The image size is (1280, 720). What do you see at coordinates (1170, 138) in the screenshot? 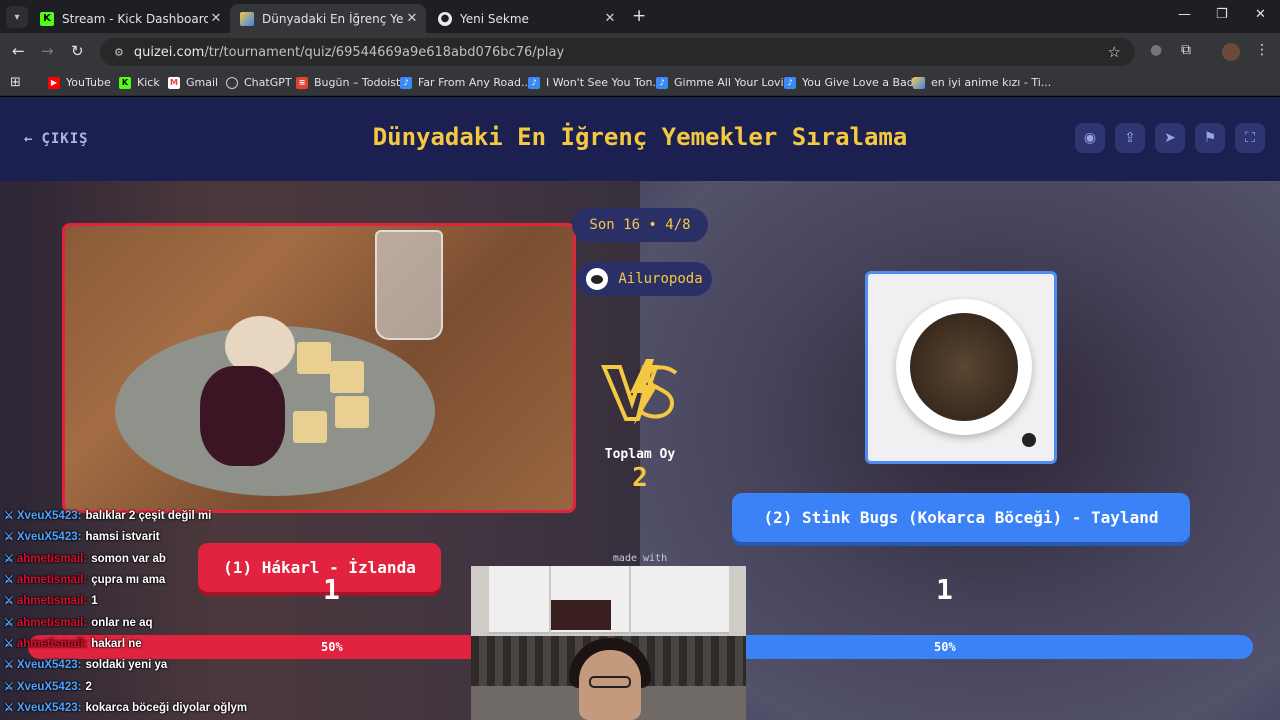
I see `send-icon: ➤` at bounding box center [1170, 138].